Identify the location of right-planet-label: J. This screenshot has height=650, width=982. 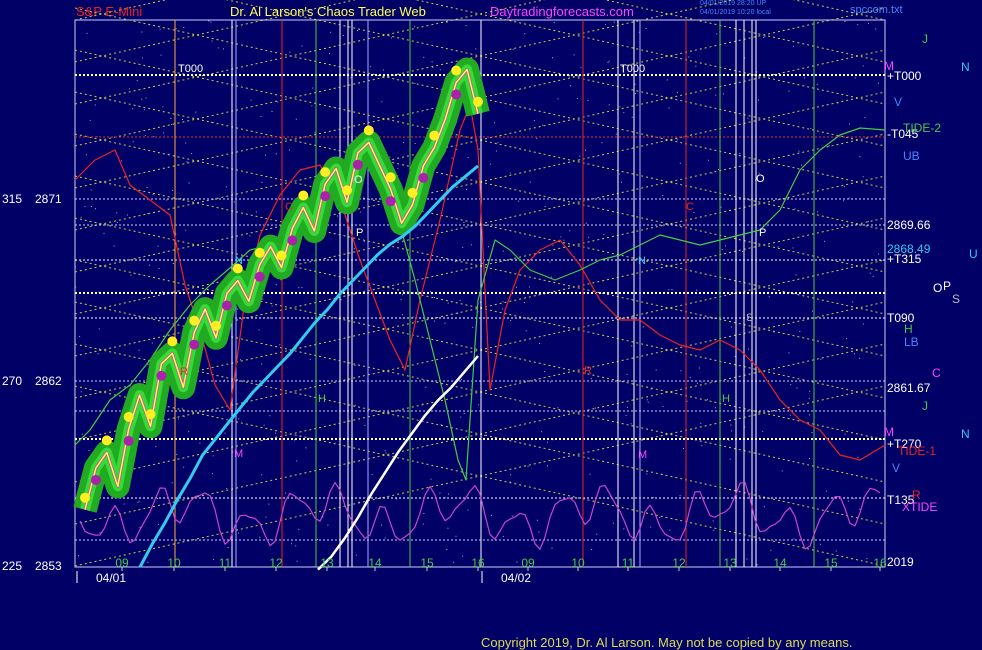
(925, 406).